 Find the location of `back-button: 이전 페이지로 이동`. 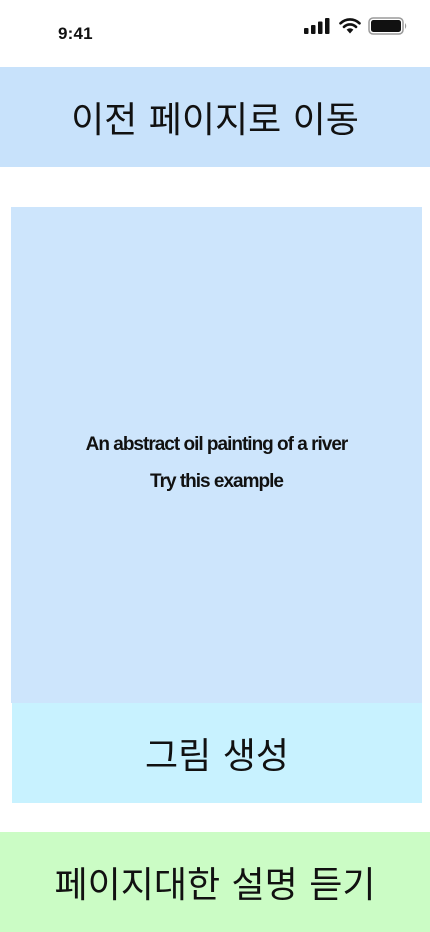

back-button: 이전 페이지로 이동 is located at coordinates (215, 117).